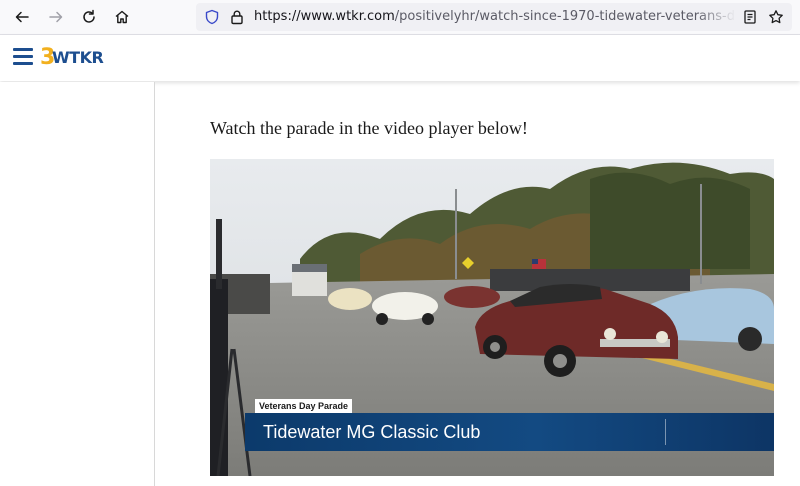 The image size is (800, 486). I want to click on home-icon, so click(122, 17).